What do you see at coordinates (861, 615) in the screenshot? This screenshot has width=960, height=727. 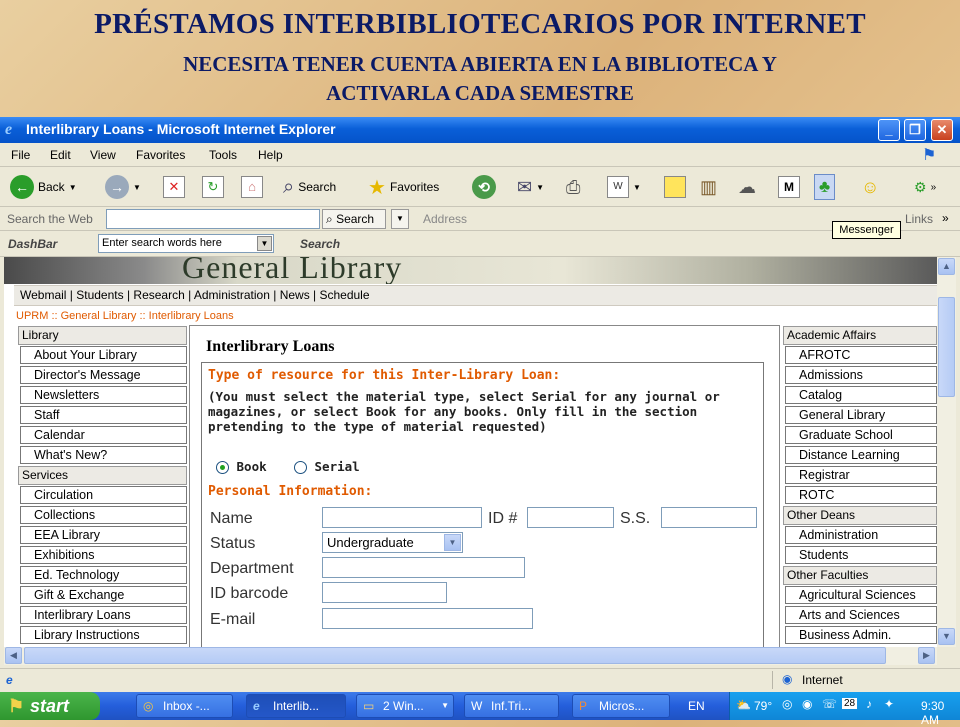 I see `sidebar-item-arts-sciences: Arts and Sciences` at bounding box center [861, 615].